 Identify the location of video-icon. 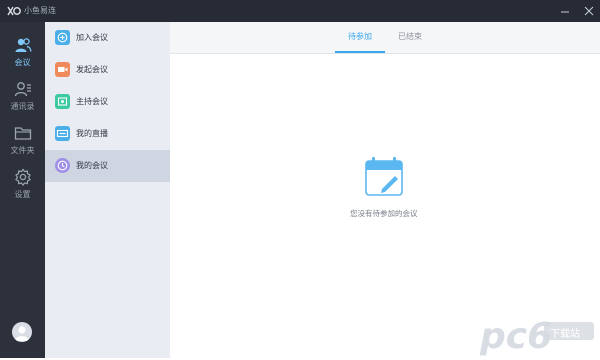
(62, 69).